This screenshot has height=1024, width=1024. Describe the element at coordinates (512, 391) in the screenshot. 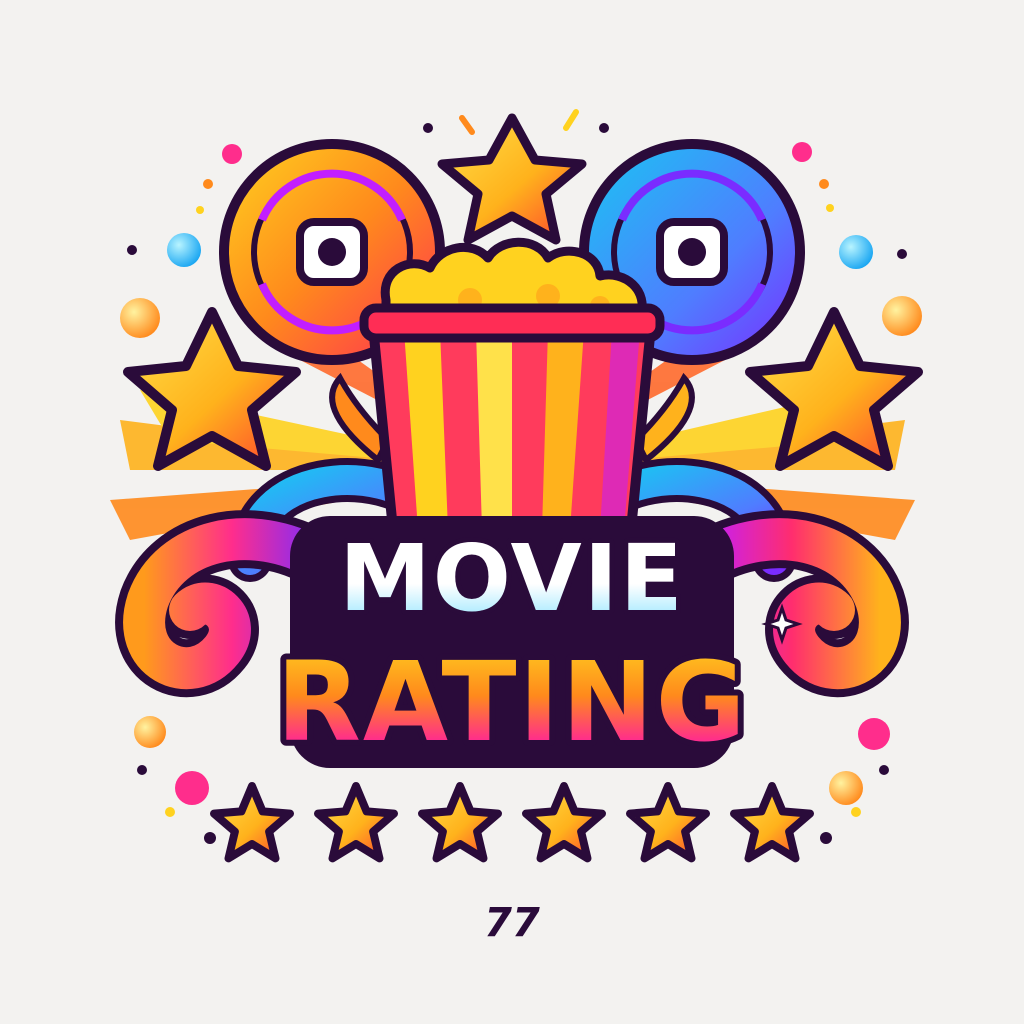

I see `popcorn-icon` at that location.